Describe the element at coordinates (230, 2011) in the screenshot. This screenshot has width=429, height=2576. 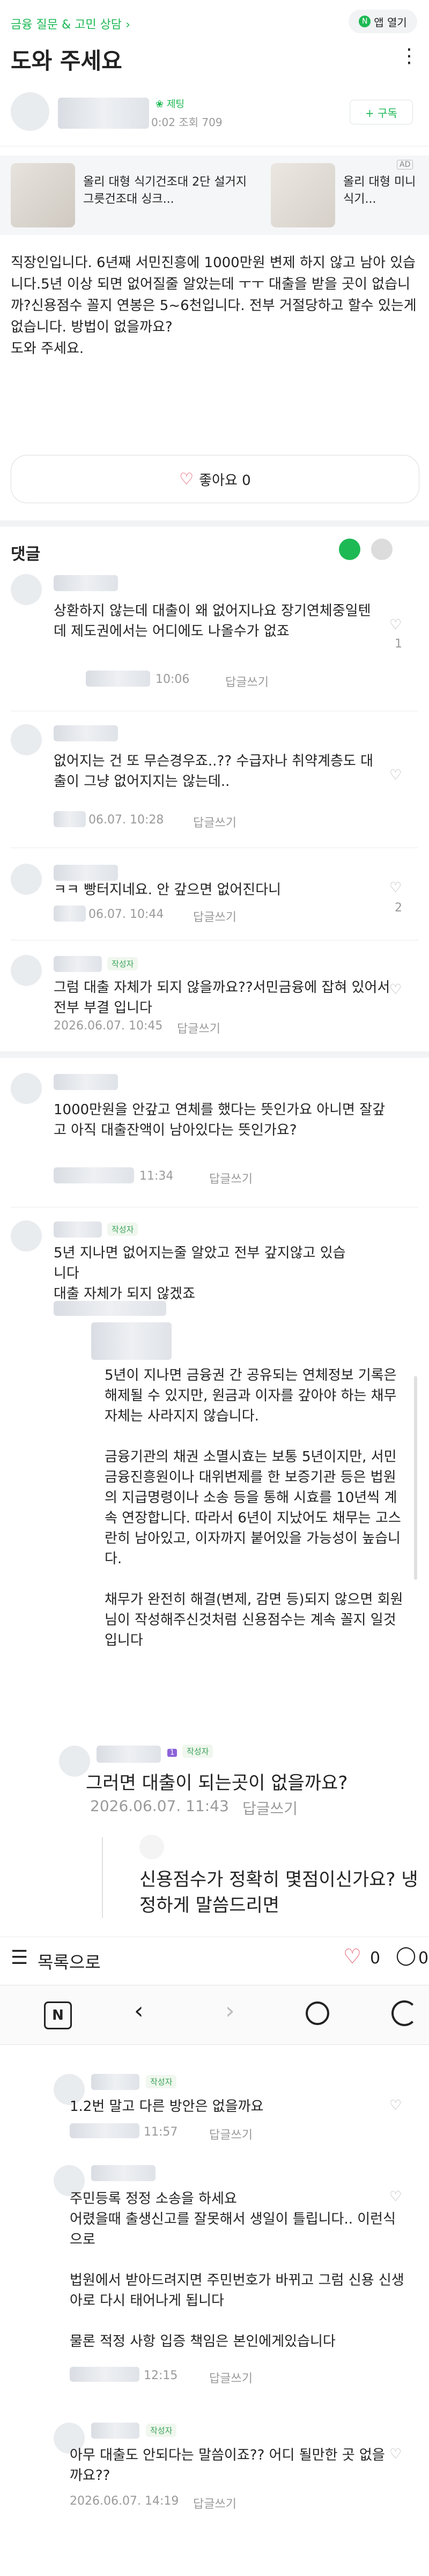
I see `forward-icon: ›` at that location.